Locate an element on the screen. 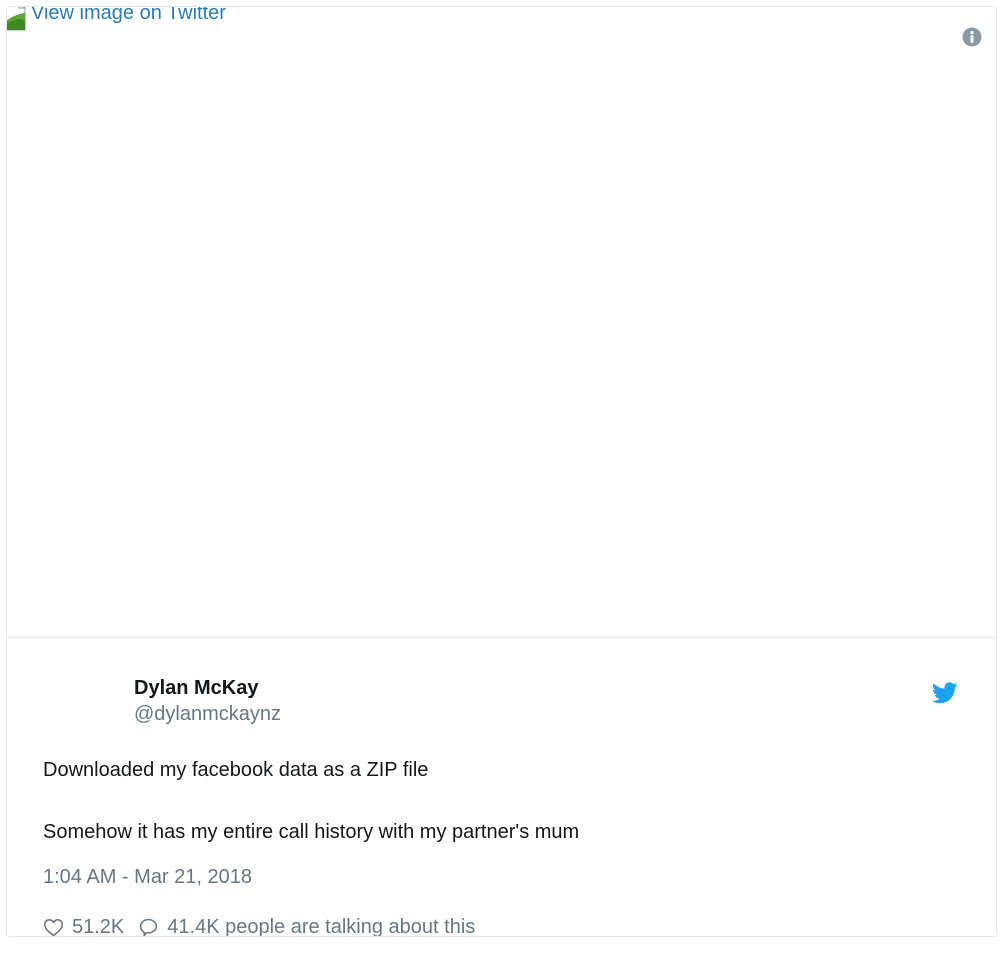  view-image-text: View image on Twitter is located at coordinates (128, 15).